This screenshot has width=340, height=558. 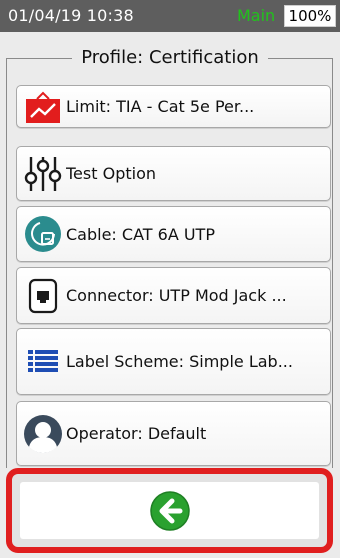 I want to click on cable-label: Cable: CAT 6A UTP, so click(x=140, y=234).